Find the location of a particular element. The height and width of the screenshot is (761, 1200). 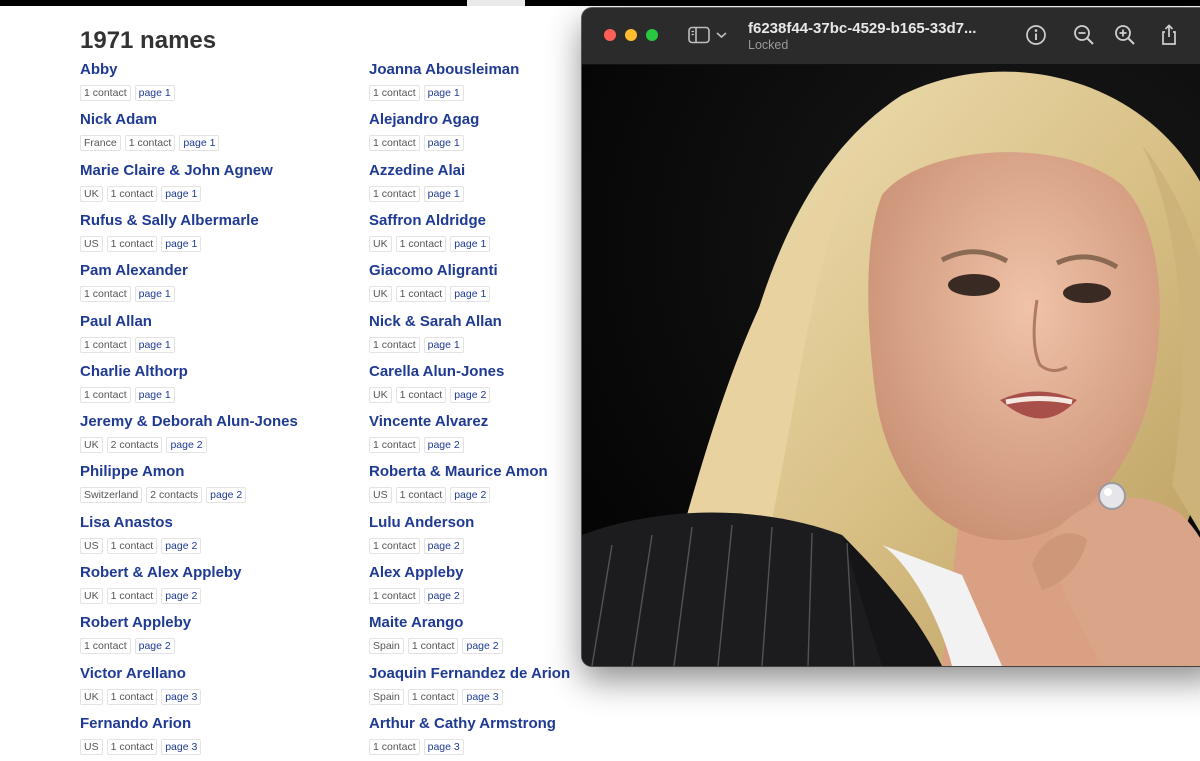

minimize-window-button is located at coordinates (631, 35).